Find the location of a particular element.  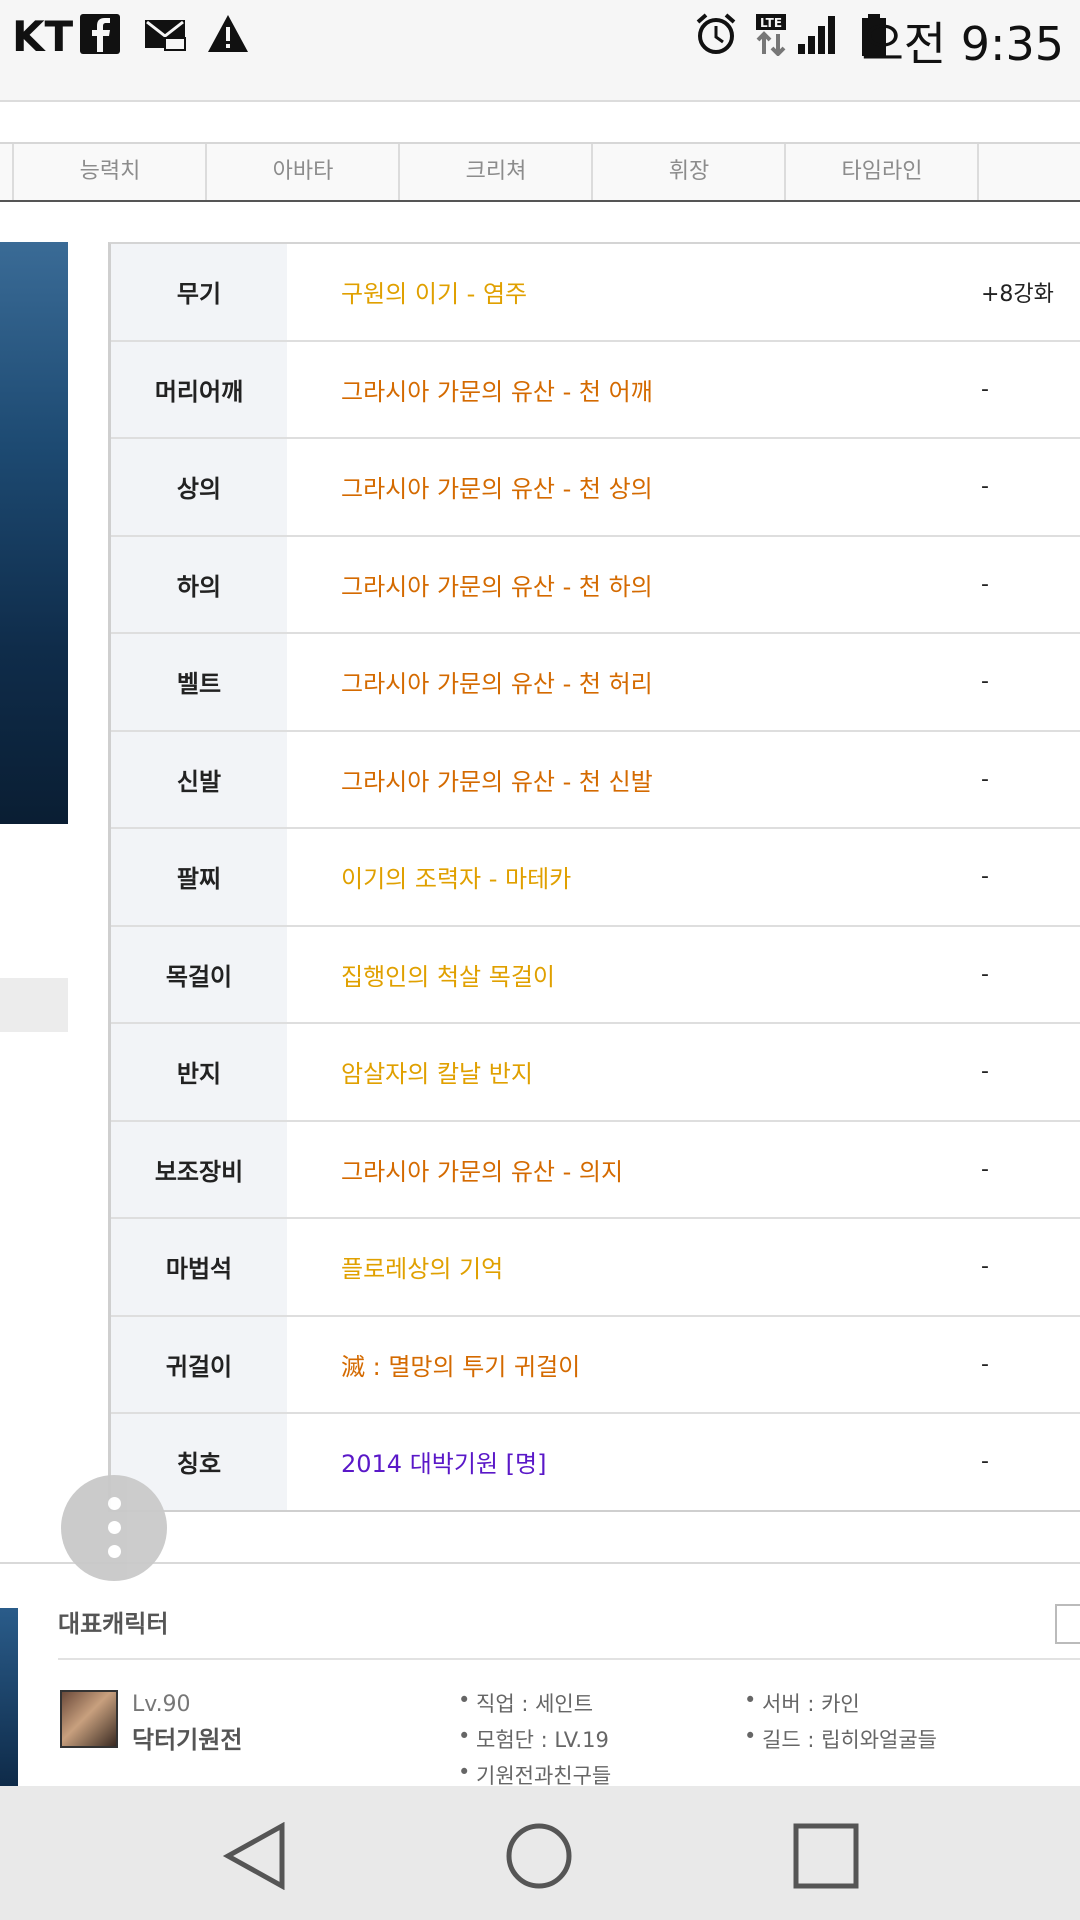

equipment-row: 상의 그라시아 가문의 유산 - 천 상의 - is located at coordinates (595, 488).